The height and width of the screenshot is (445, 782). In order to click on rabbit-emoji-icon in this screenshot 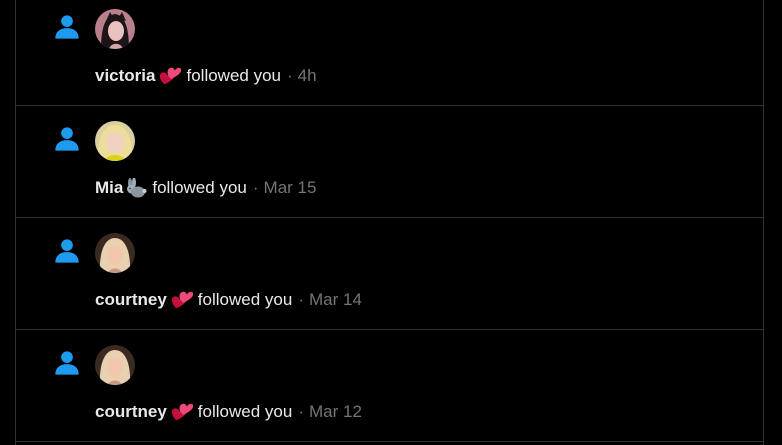, I will do `click(137, 188)`.